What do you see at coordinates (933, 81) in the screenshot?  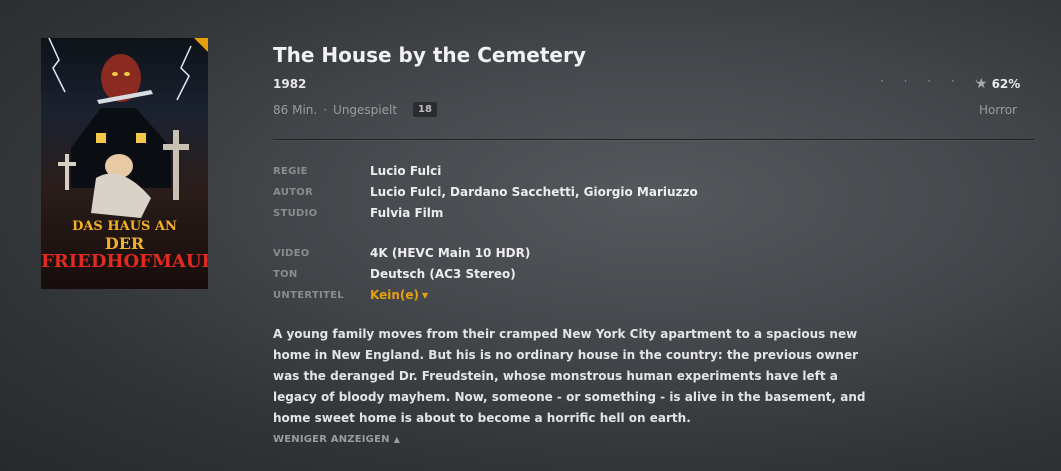 I see `user-rating-dots: · · · · ·` at bounding box center [933, 81].